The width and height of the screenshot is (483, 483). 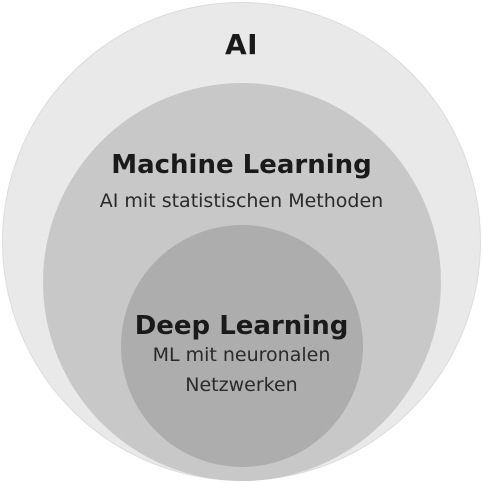 What do you see at coordinates (241, 201) in the screenshot?
I see `machine-learning-description: AI mit statistischen Methoden` at bounding box center [241, 201].